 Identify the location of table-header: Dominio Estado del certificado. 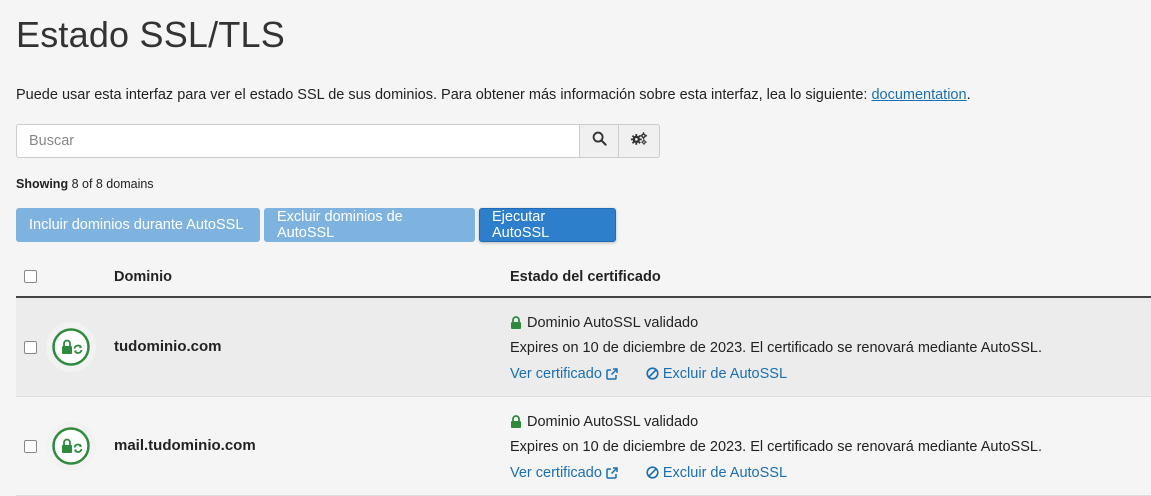
(583, 278).